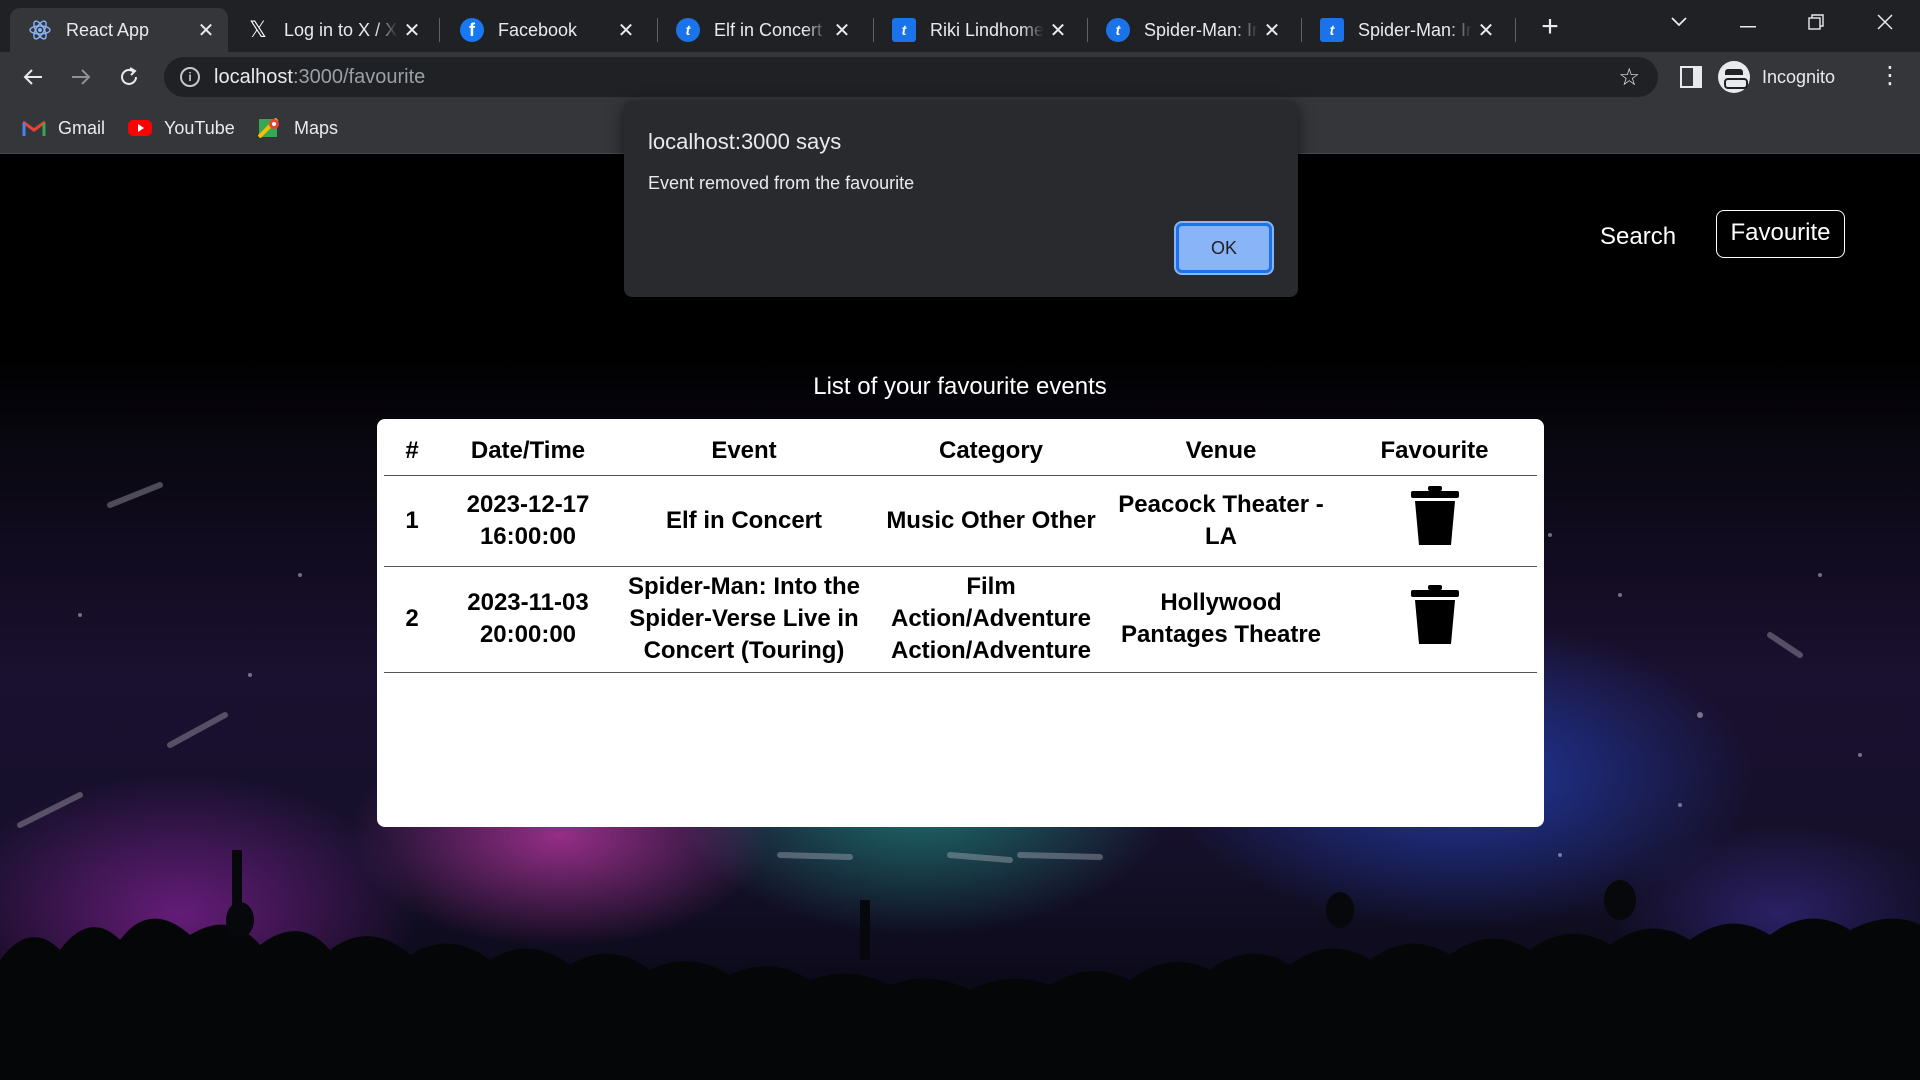 The width and height of the screenshot is (1920, 1080). I want to click on tab-x-login: 𝕏 Log in to X / X ✕, so click(331, 30).